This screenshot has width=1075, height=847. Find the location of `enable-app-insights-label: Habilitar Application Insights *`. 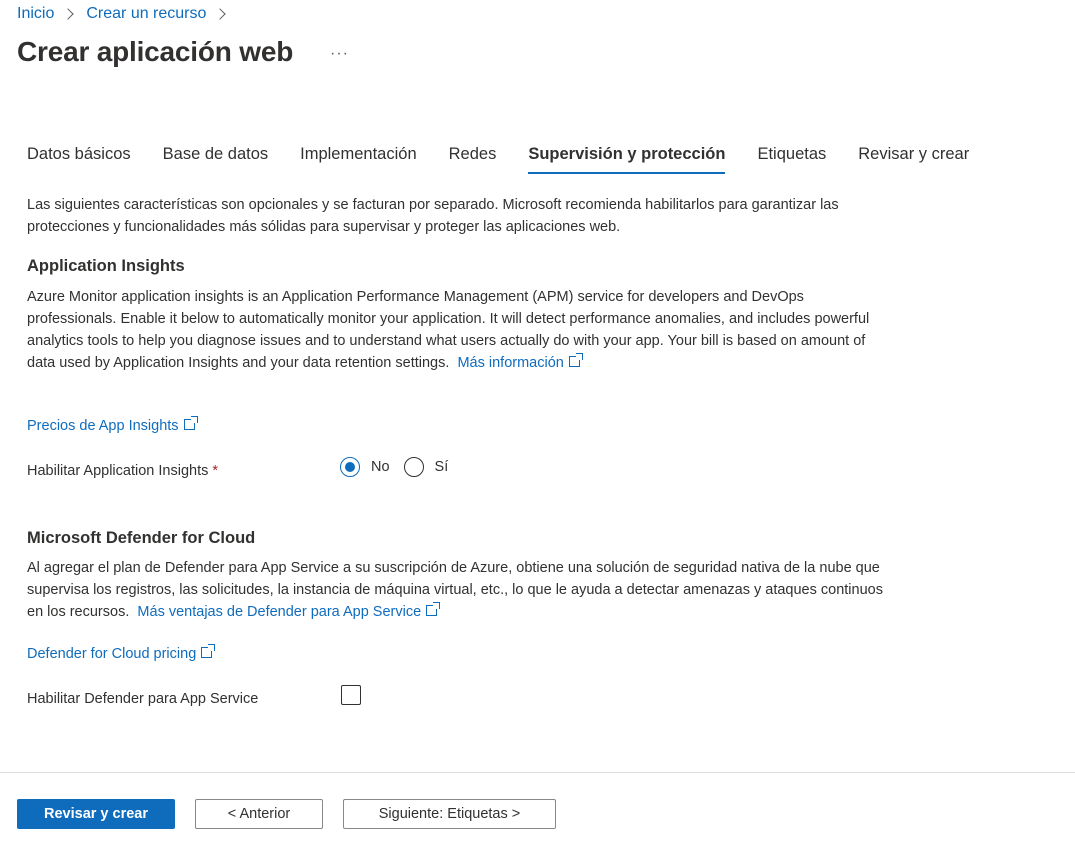

enable-app-insights-label: Habilitar Application Insights * is located at coordinates (122, 471).